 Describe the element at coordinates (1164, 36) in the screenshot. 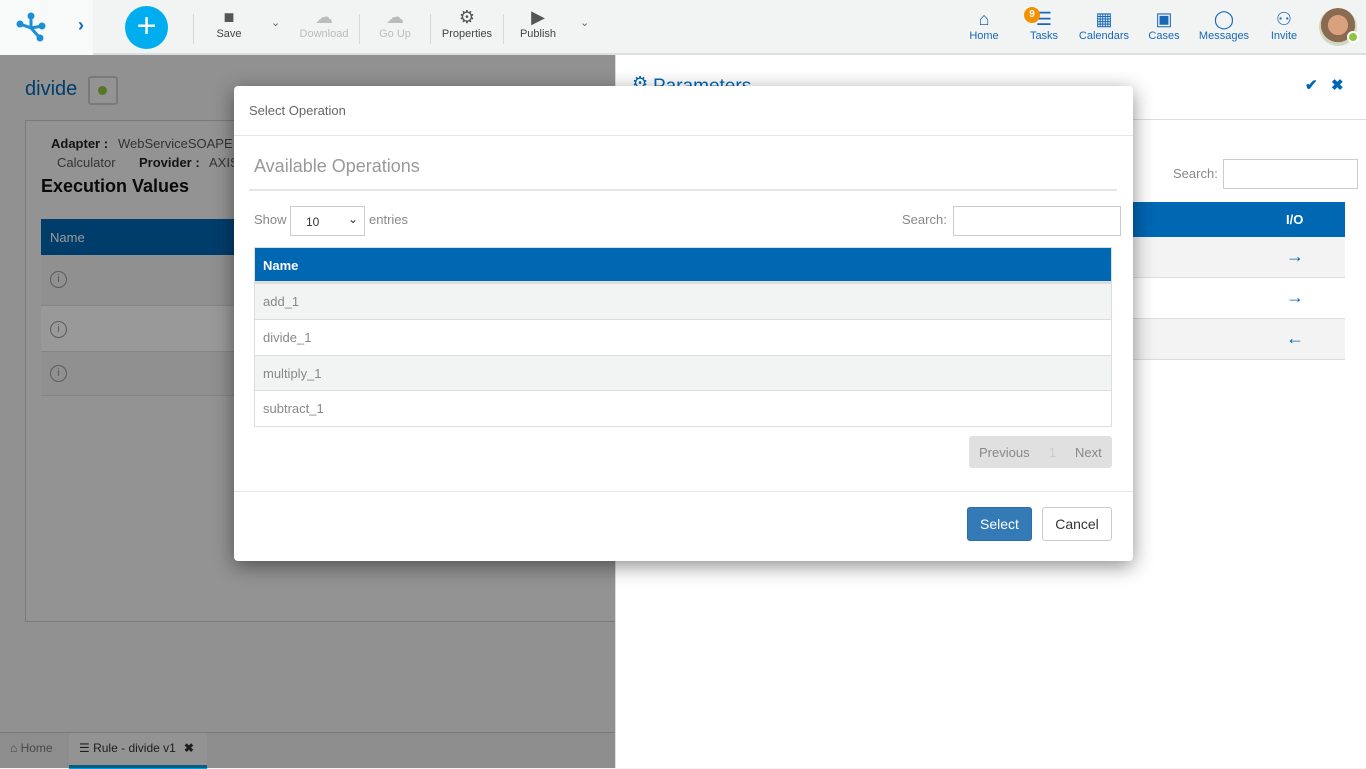

I see `nav-cases-label: Cases` at that location.